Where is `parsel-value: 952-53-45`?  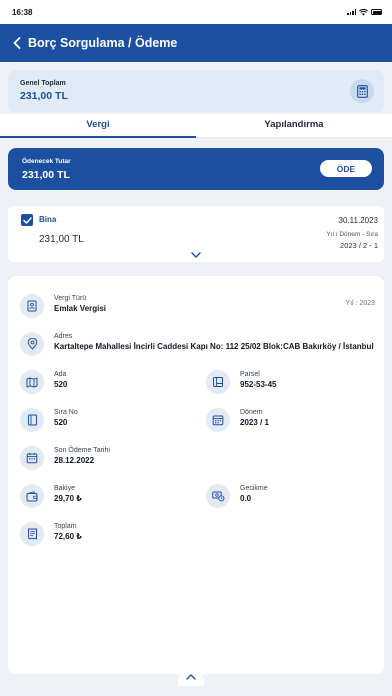 parsel-value: 952-53-45 is located at coordinates (258, 384).